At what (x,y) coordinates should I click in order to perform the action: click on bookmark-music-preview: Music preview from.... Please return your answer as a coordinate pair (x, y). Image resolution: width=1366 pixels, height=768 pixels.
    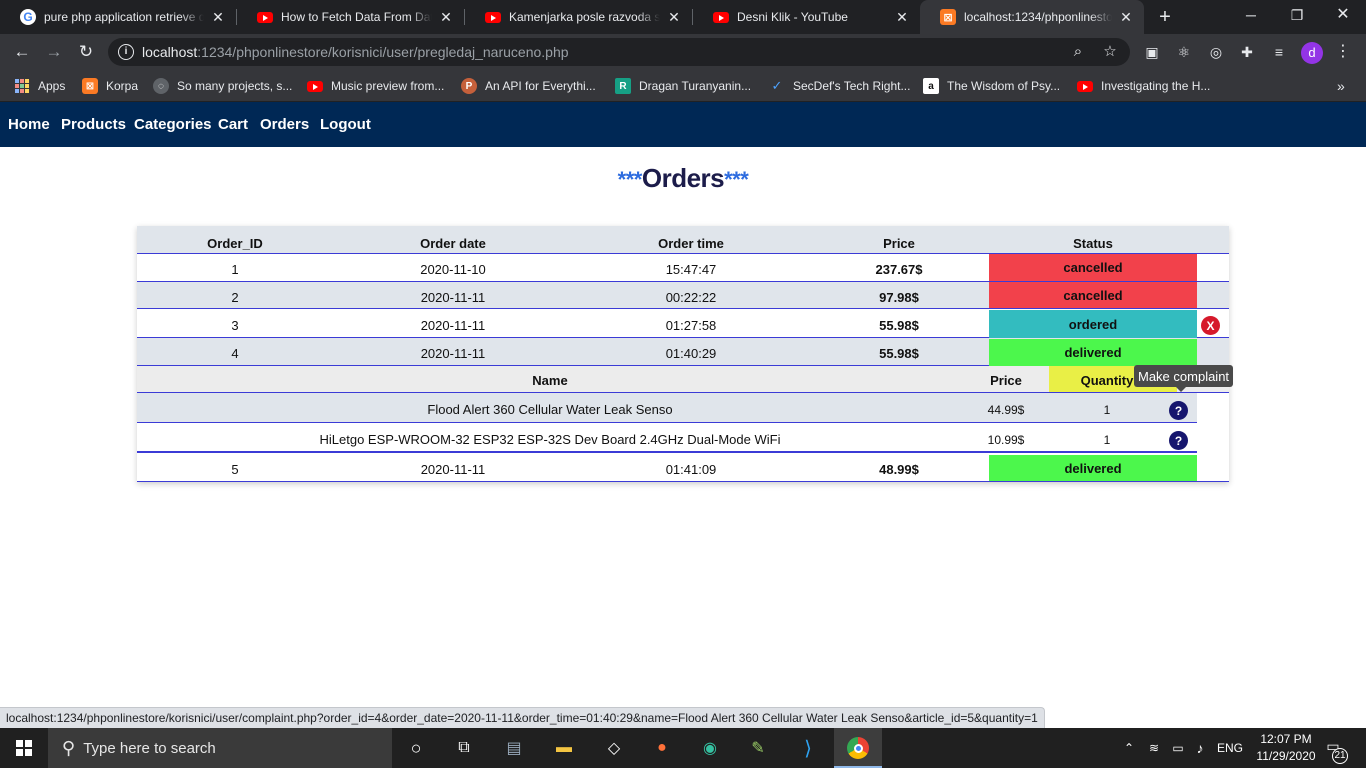
    Looking at the image, I should click on (375, 86).